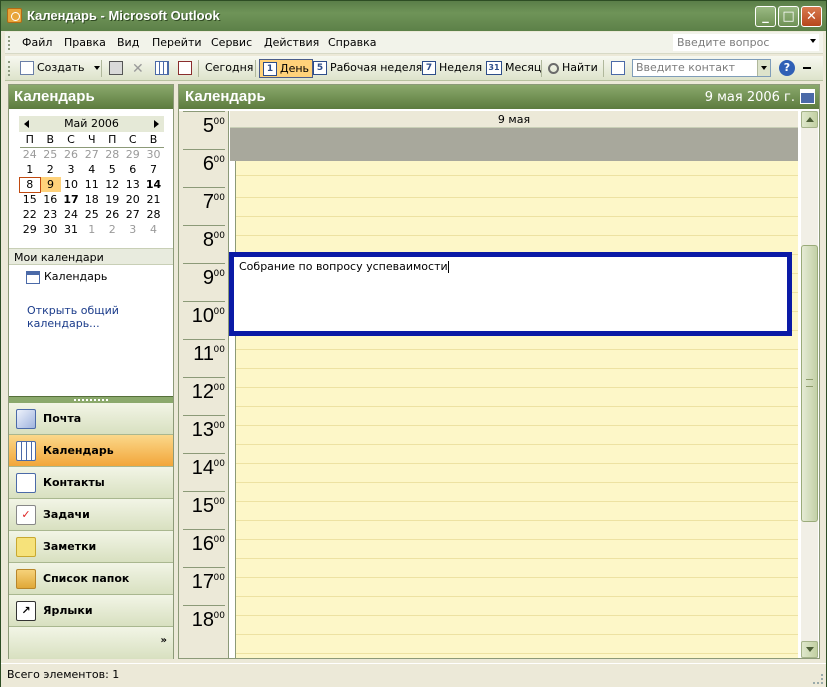 The image size is (827, 687). Describe the element at coordinates (50, 214) in the screenshot. I see `date-navigator-day: 23` at that location.